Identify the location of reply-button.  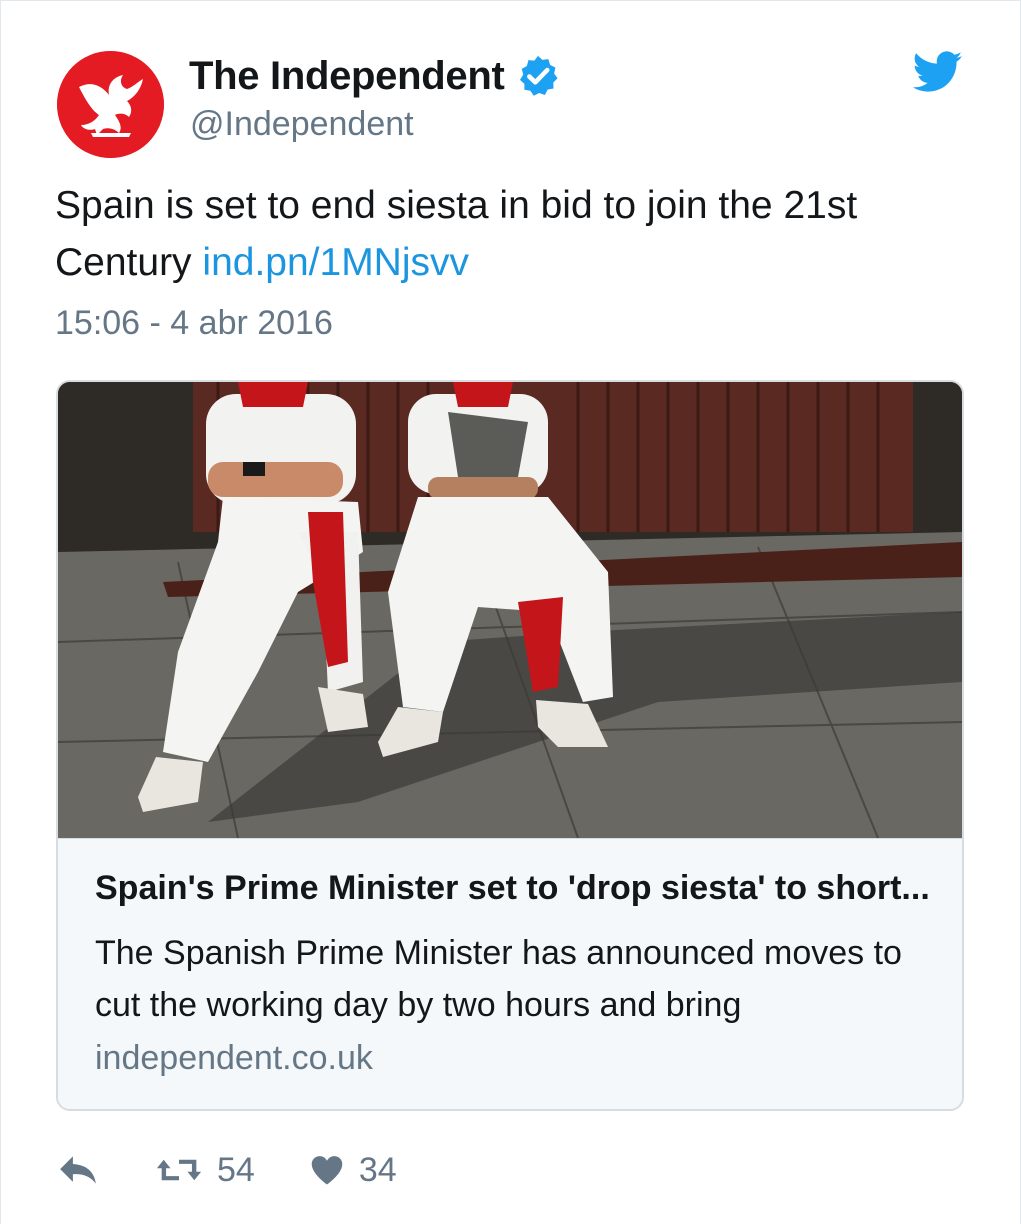
(78, 1170).